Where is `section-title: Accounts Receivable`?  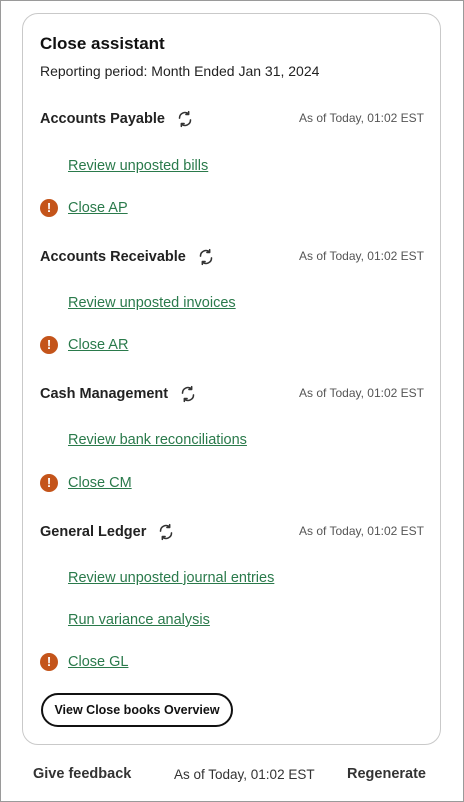
section-title: Accounts Receivable is located at coordinates (113, 257).